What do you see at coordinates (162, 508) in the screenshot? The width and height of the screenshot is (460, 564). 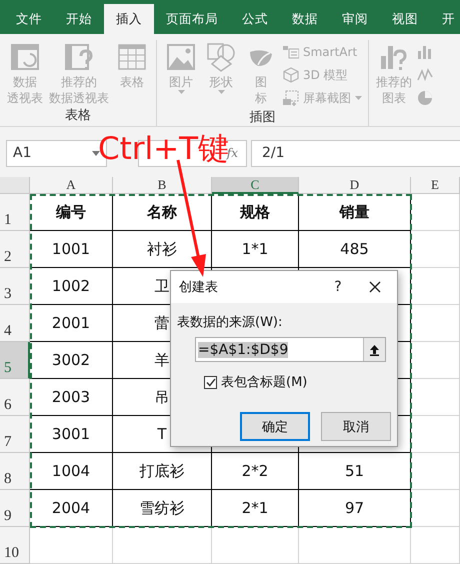 I see `table-cell: 雪纺衫` at bounding box center [162, 508].